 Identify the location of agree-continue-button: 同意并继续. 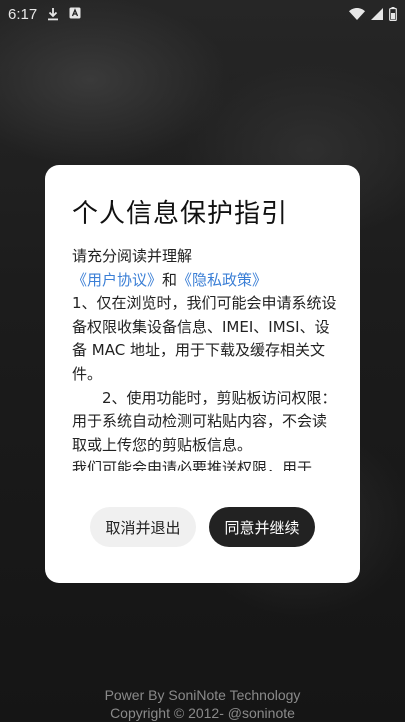
(262, 527).